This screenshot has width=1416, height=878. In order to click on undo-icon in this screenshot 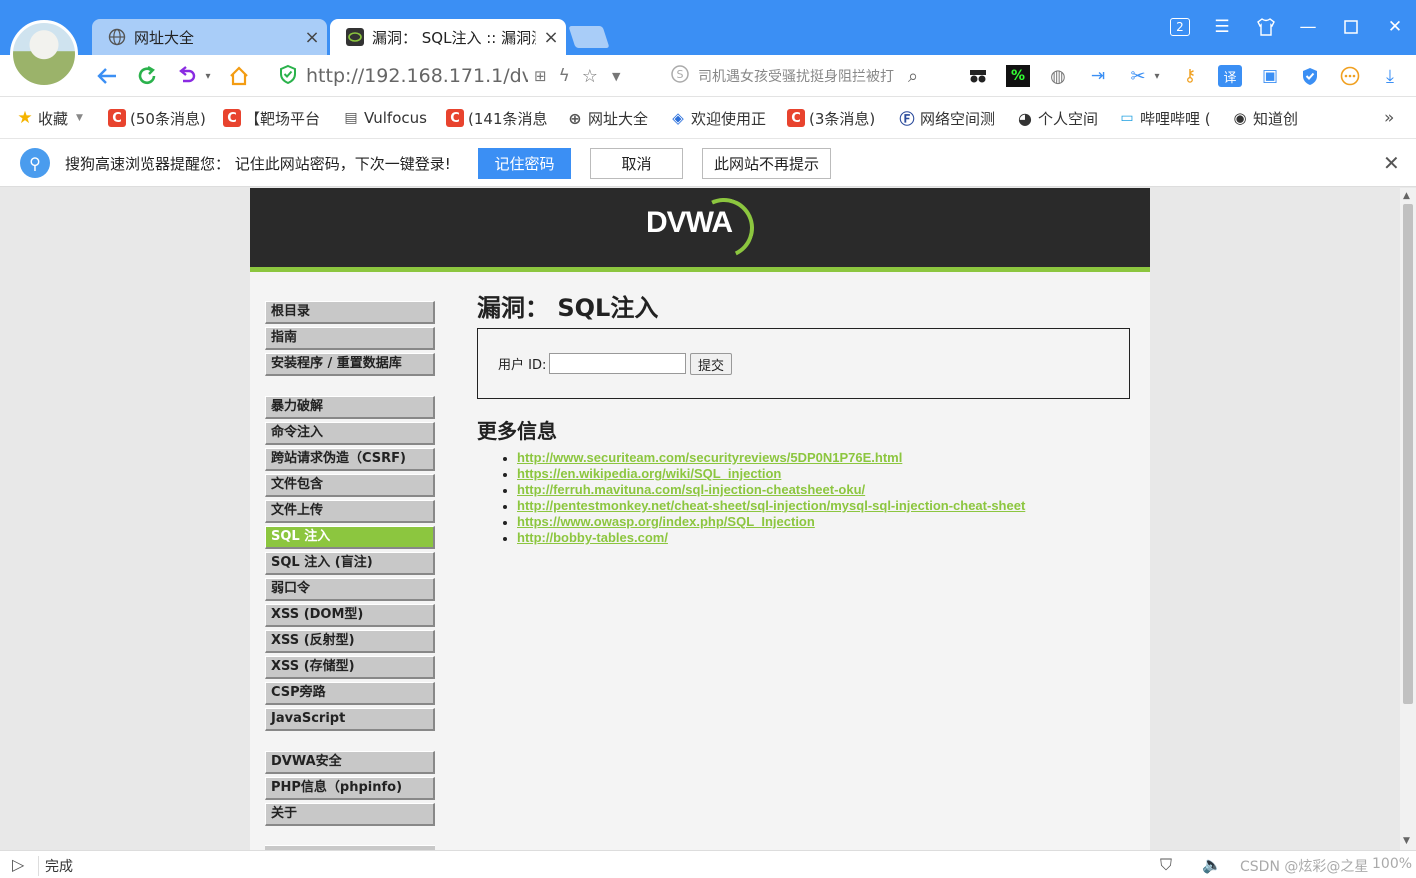, I will do `click(187, 76)`.